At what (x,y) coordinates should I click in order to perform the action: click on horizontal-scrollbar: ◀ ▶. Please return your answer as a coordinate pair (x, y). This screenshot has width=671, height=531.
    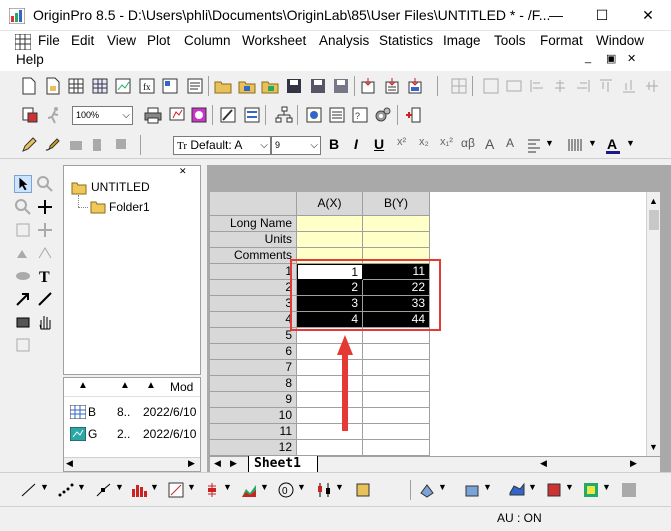
    Looking at the image, I should click on (132, 464).